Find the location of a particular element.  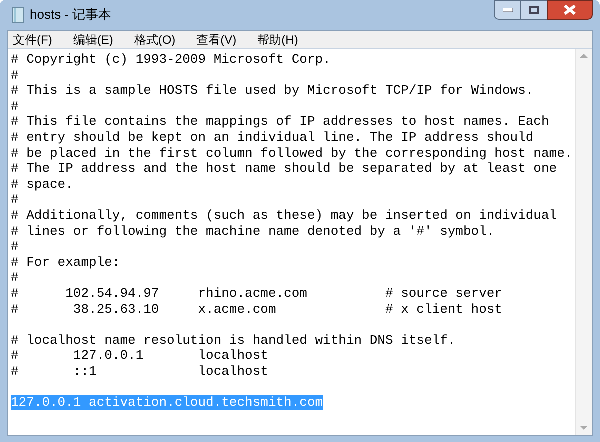

menu-item: 格式(O) is located at coordinates (155, 39).